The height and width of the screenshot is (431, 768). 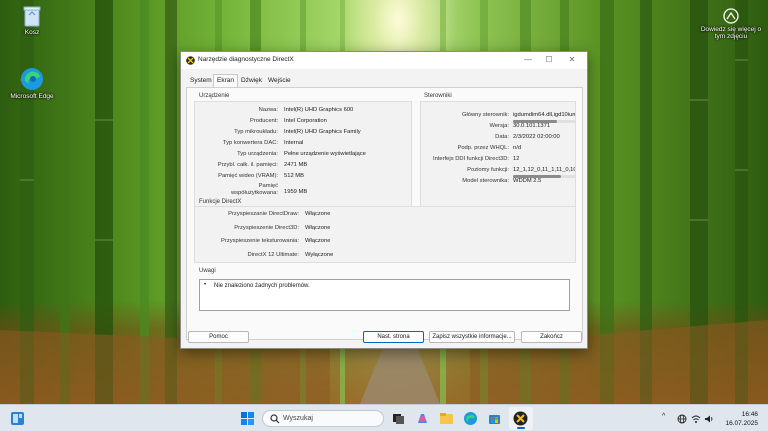 I want to click on shared-memory-label-1: Pamięć, so click(x=268, y=186).